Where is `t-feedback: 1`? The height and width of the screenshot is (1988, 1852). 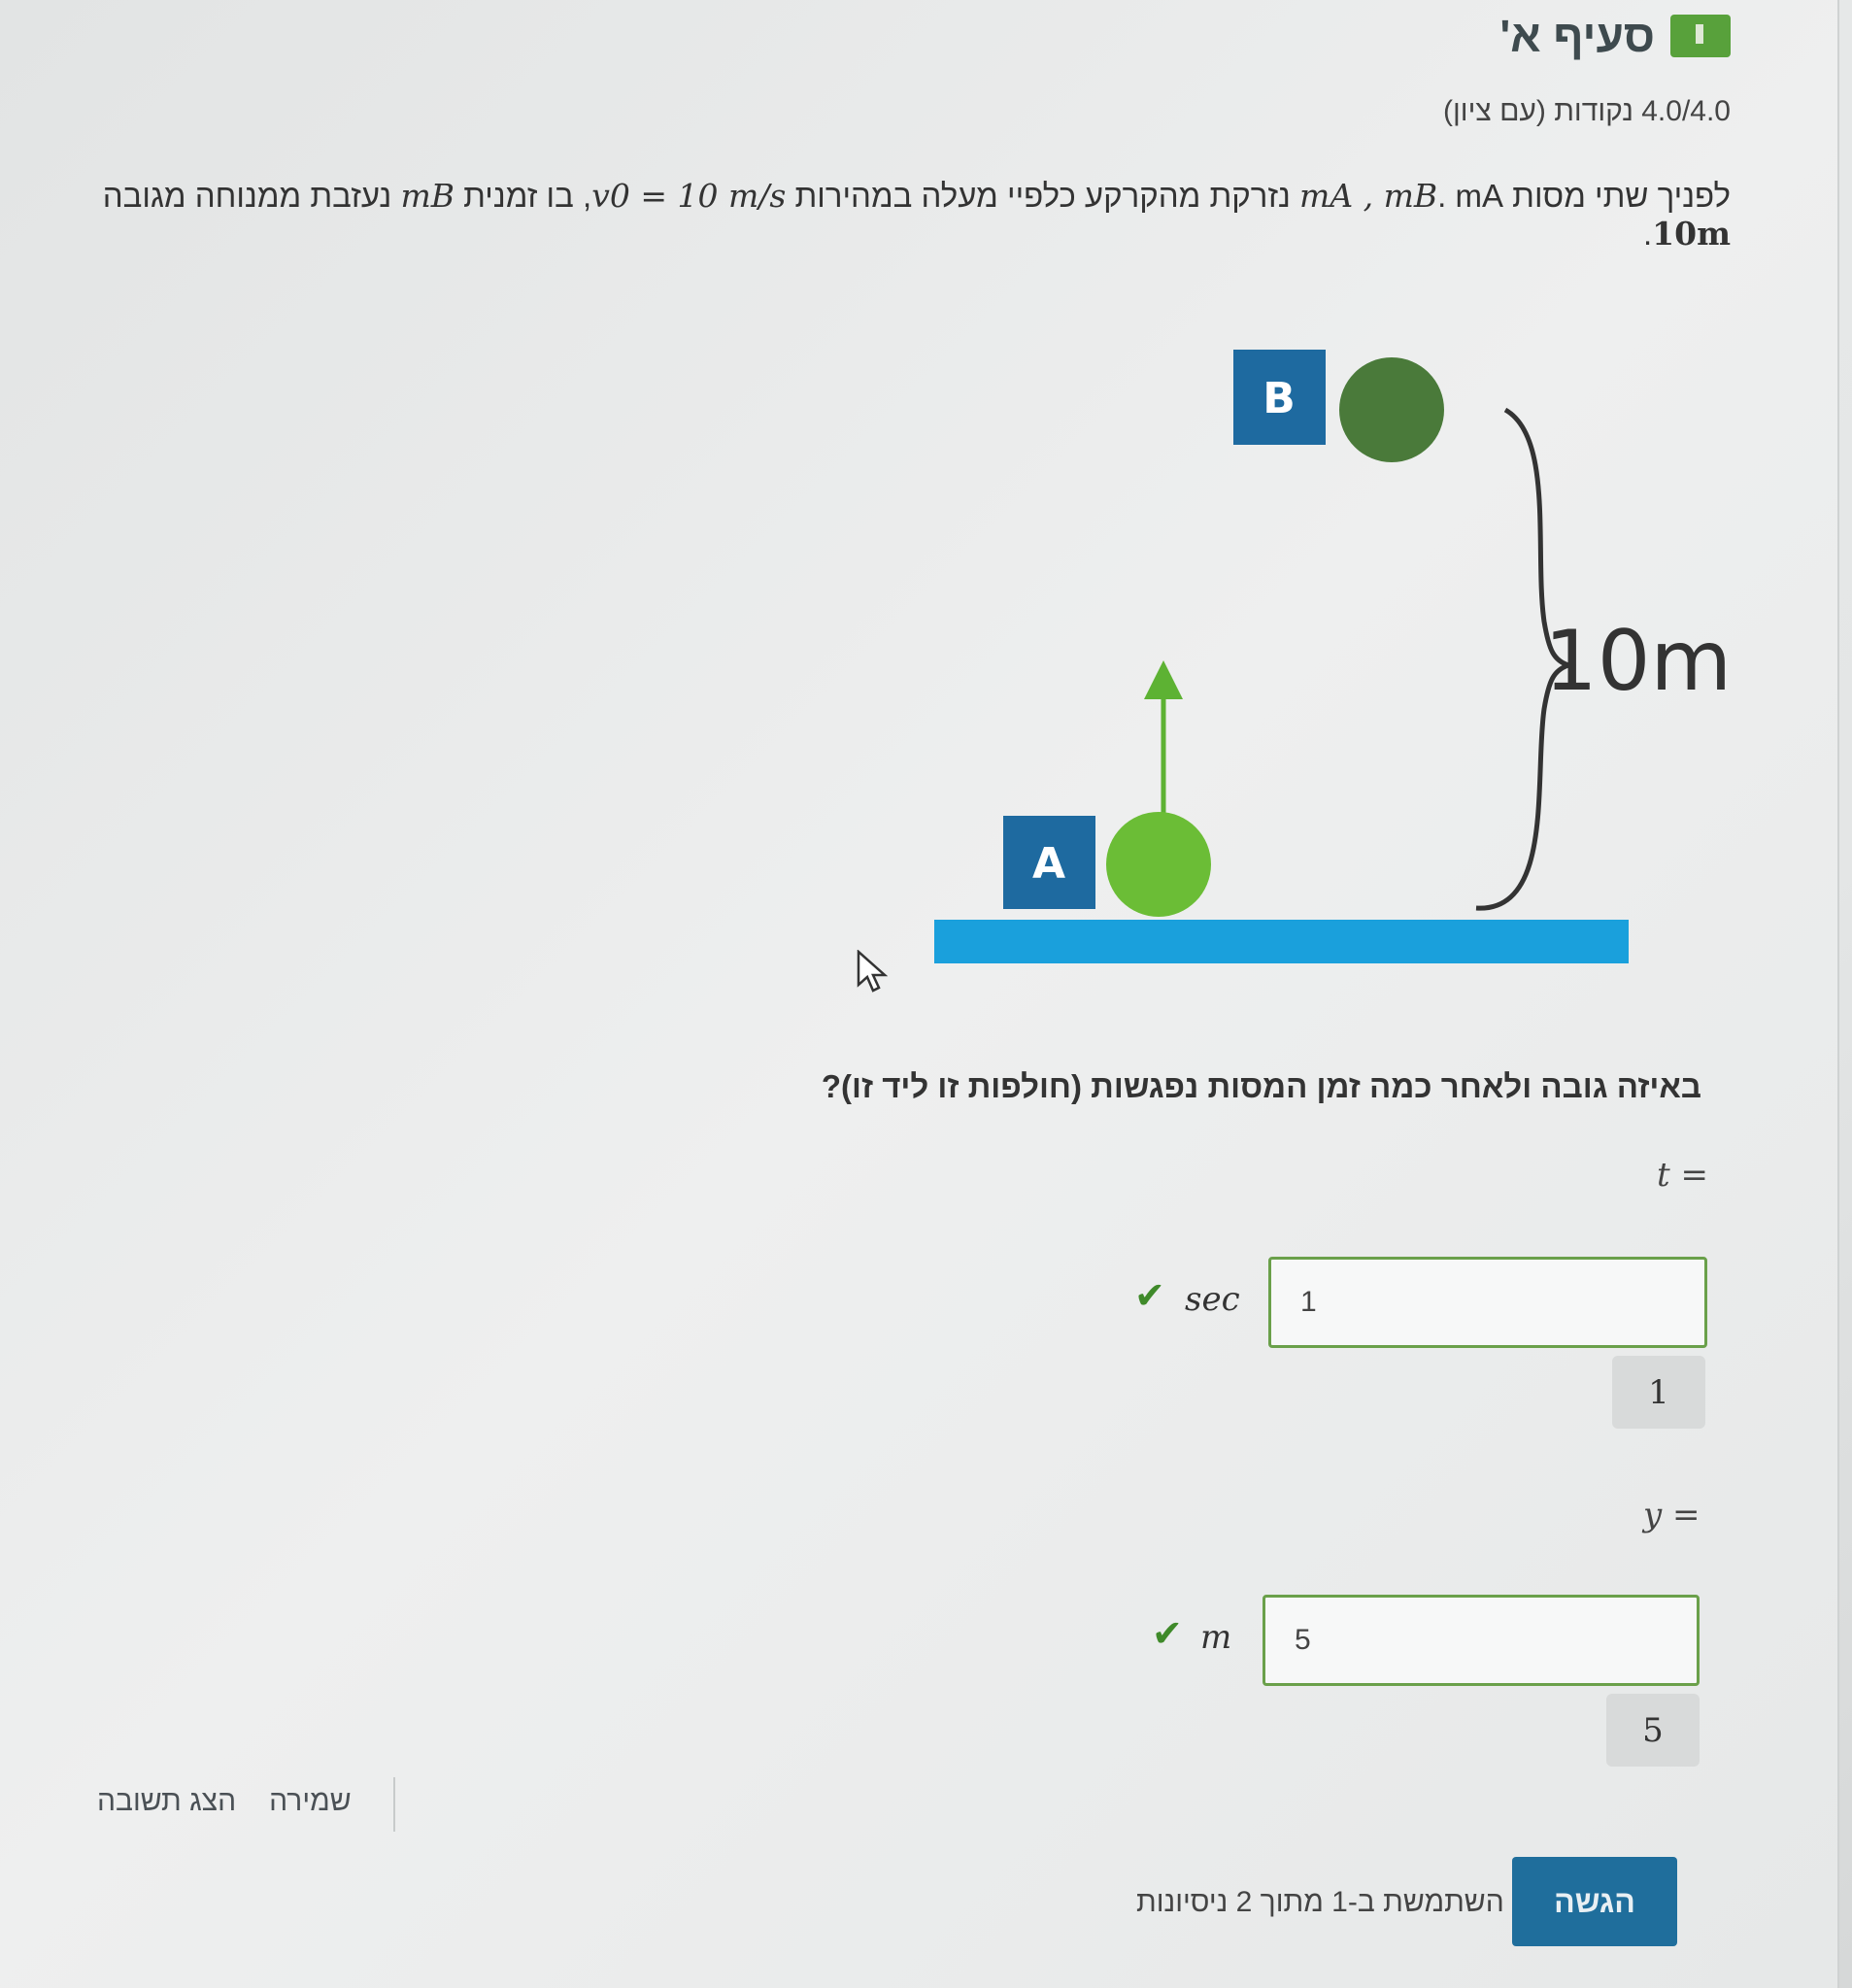 t-feedback: 1 is located at coordinates (1659, 1392).